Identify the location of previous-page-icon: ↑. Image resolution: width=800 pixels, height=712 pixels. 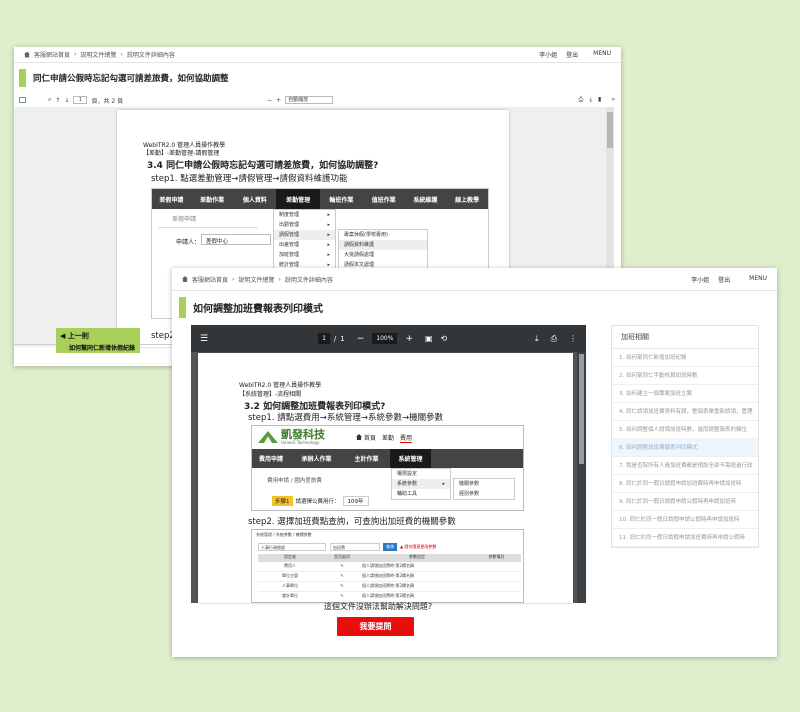
(57, 100).